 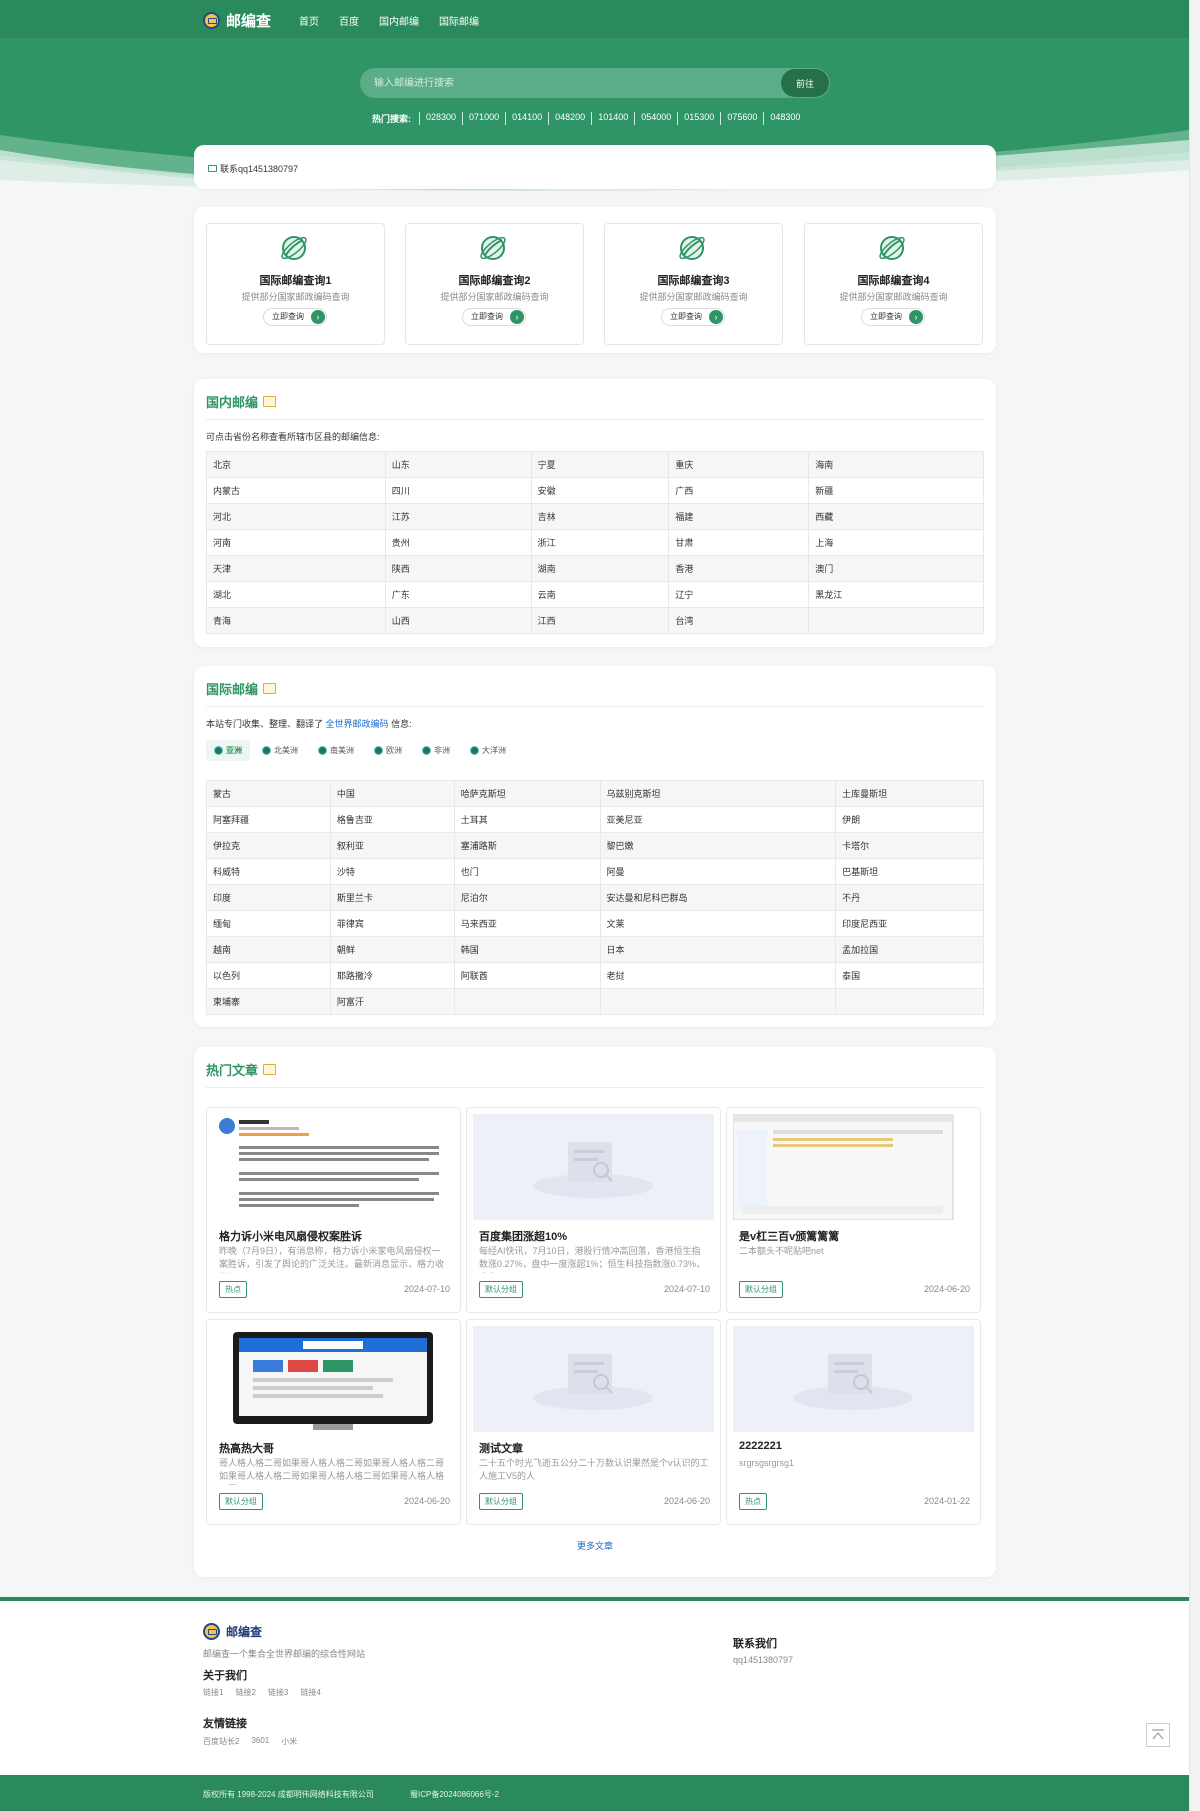 I want to click on country-cell: 泰国, so click(x=909, y=975).